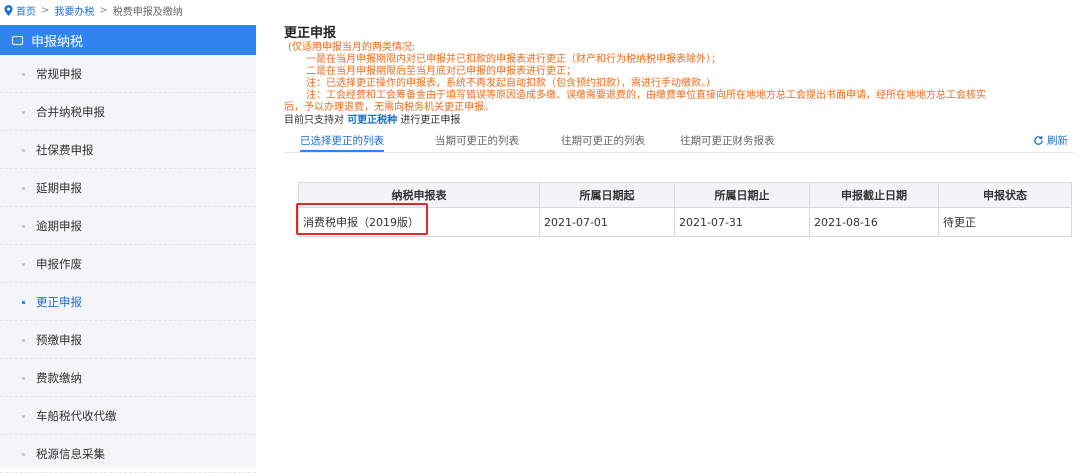 The image size is (1080, 473). I want to click on table-header-row: 纳税申报表 所属日期起 所属日期止 申报截止日期 申报状态, so click(685, 195).